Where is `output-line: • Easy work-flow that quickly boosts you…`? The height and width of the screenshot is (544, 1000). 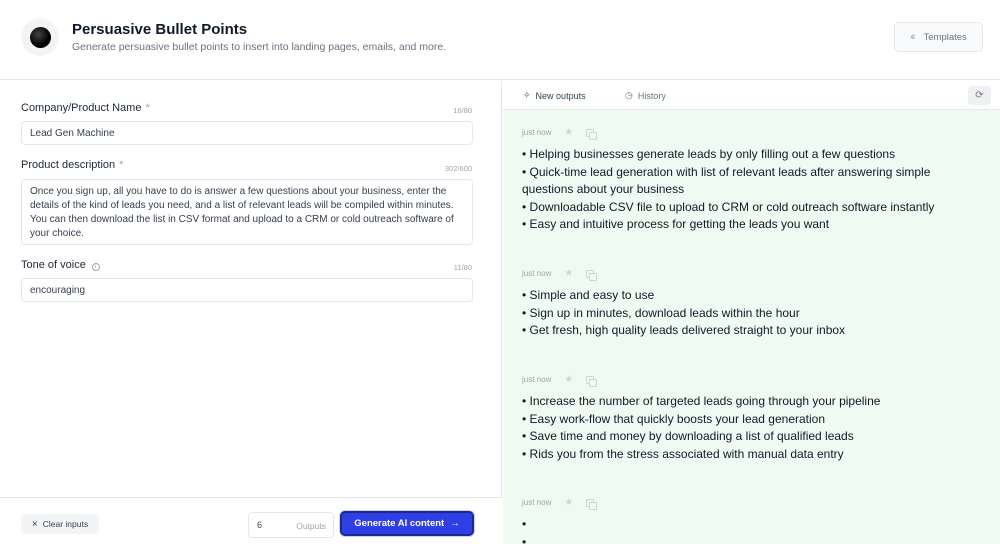
output-line: • Easy work-flow that quickly boosts you… is located at coordinates (674, 418).